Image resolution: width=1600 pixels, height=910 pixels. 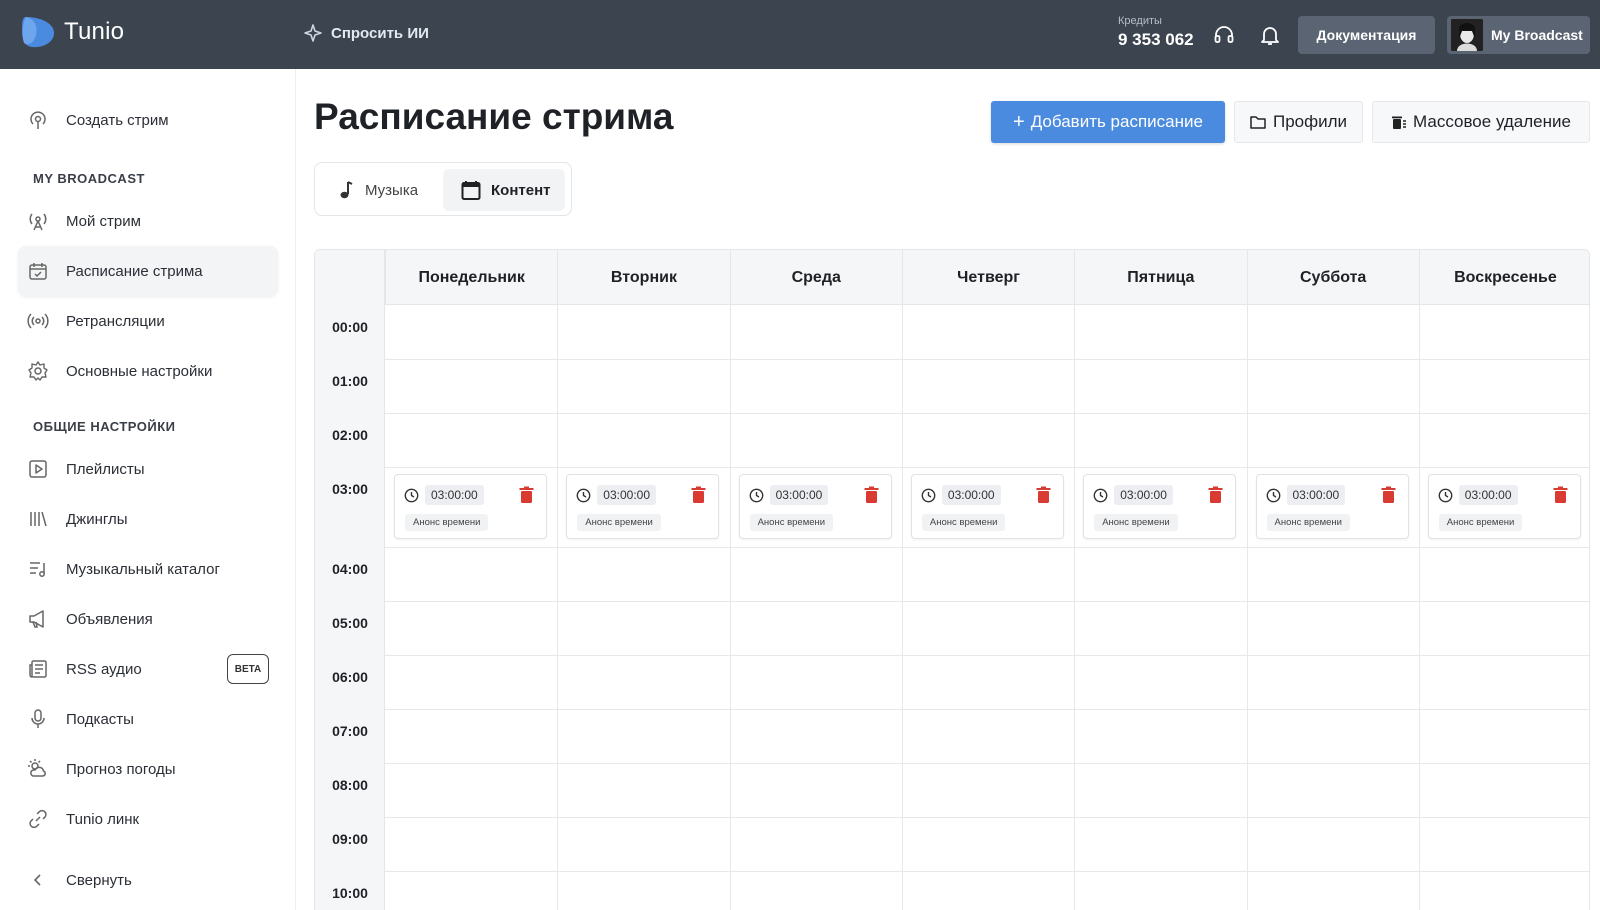 I want to click on sidebar-item-playlists: Плейлисты, so click(x=148, y=469).